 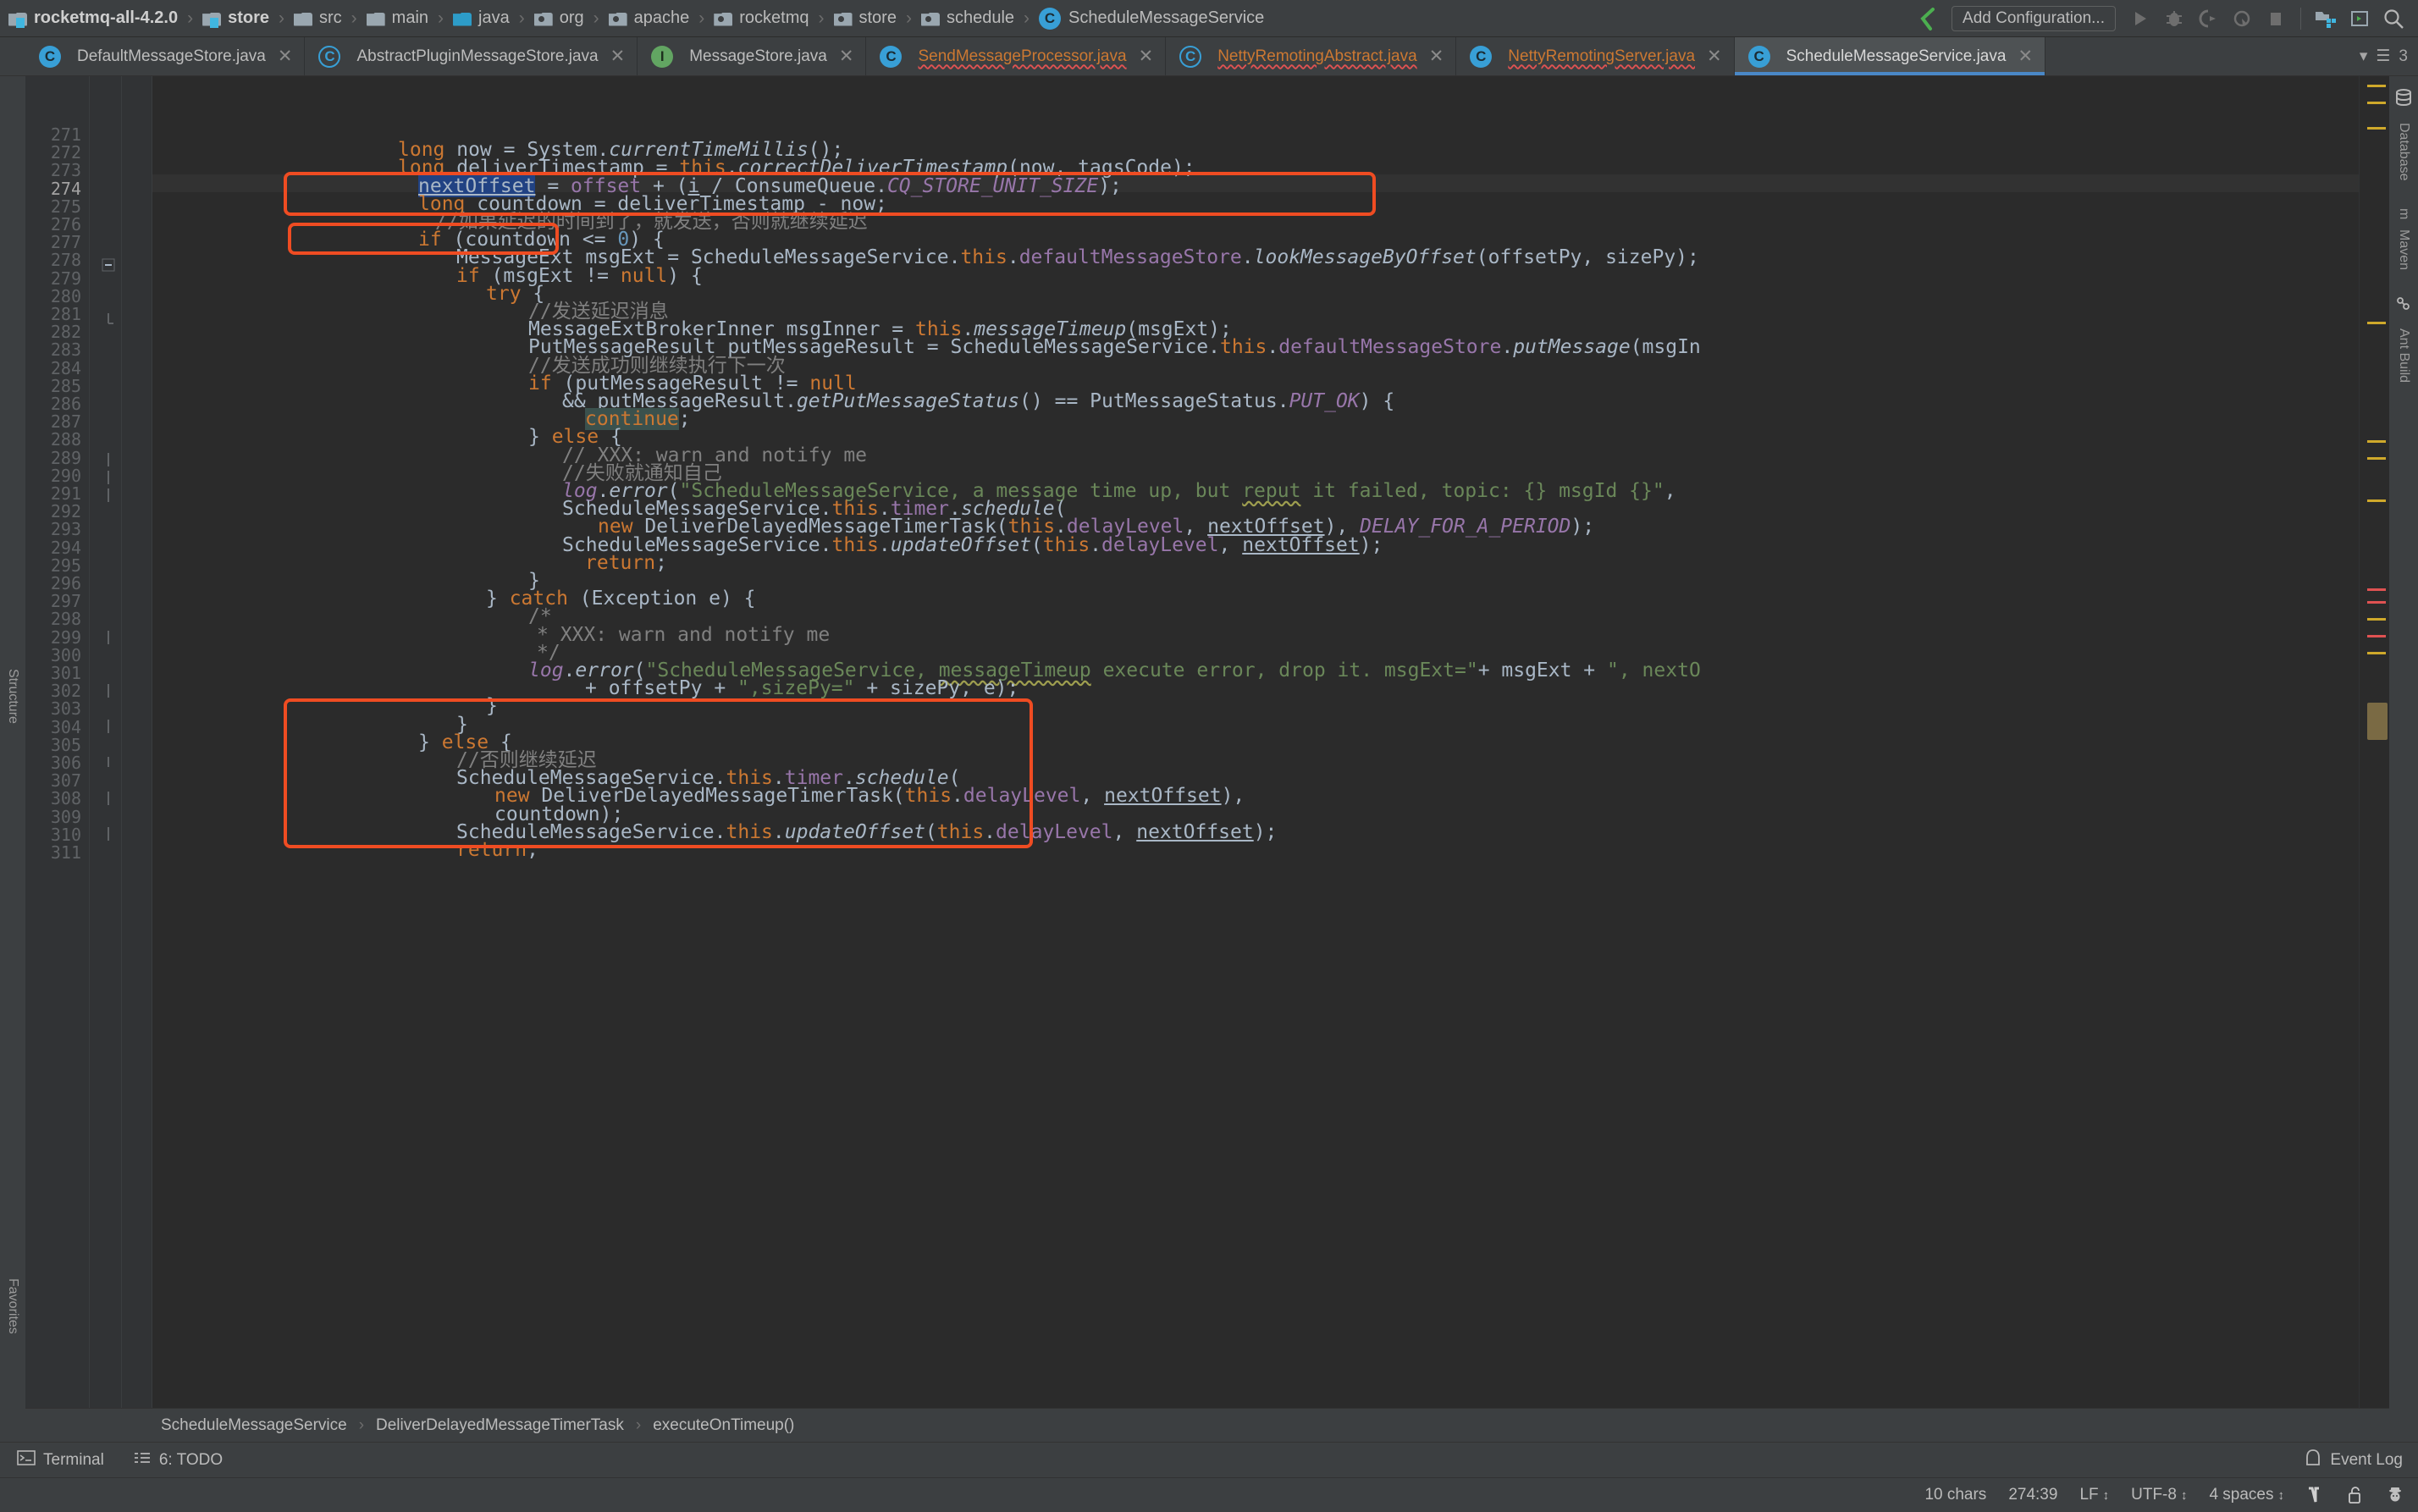 I want to click on tab-overflow-control: ▾ ☰ 3, so click(x=2389, y=56).